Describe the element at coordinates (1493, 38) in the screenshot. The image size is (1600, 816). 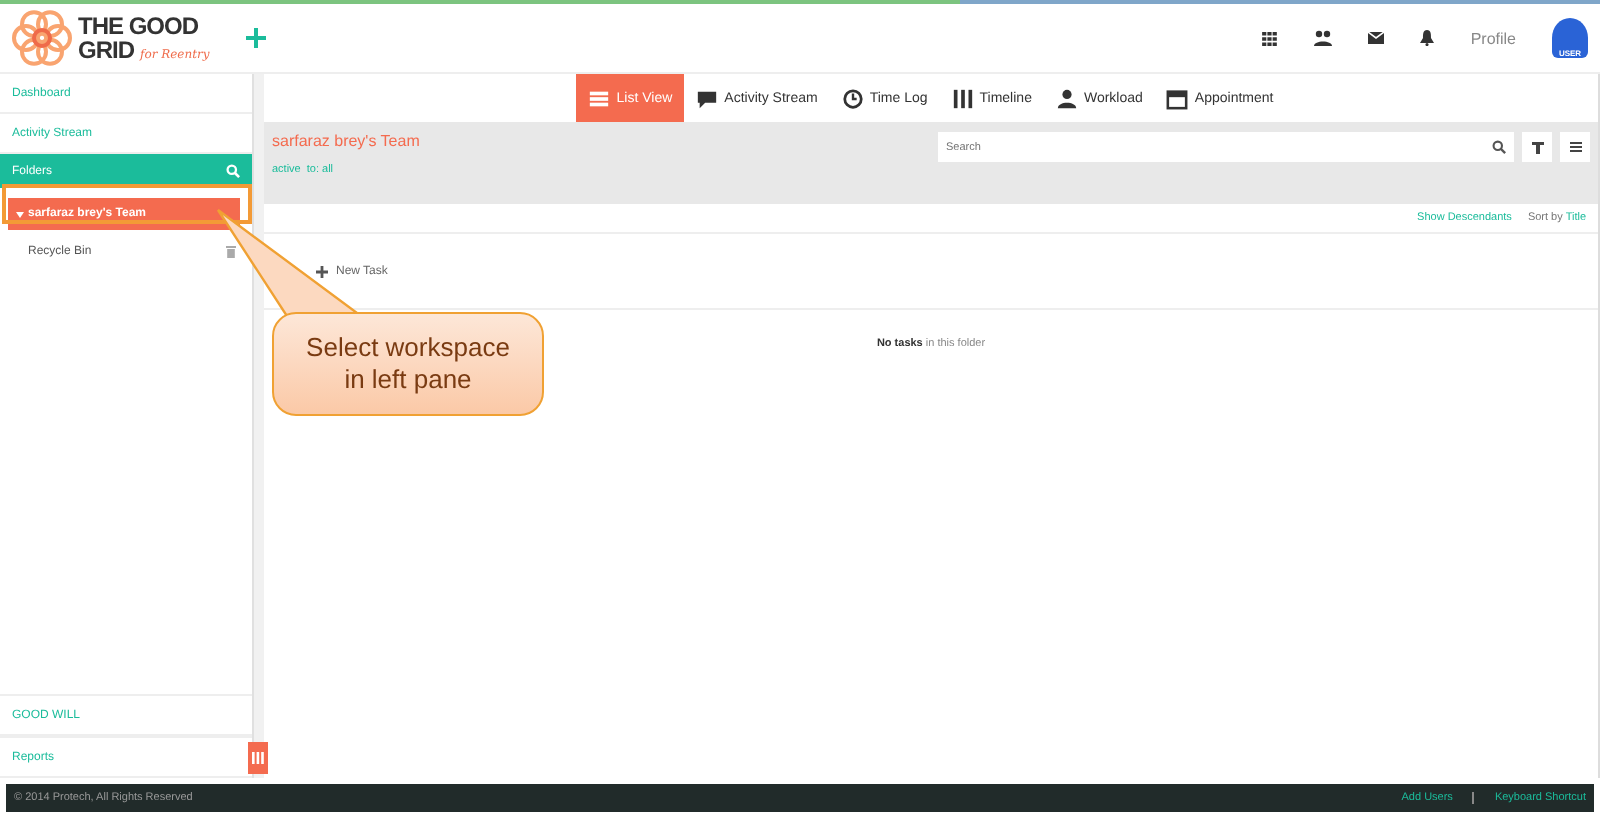
I see `profile-link: Profile` at that location.